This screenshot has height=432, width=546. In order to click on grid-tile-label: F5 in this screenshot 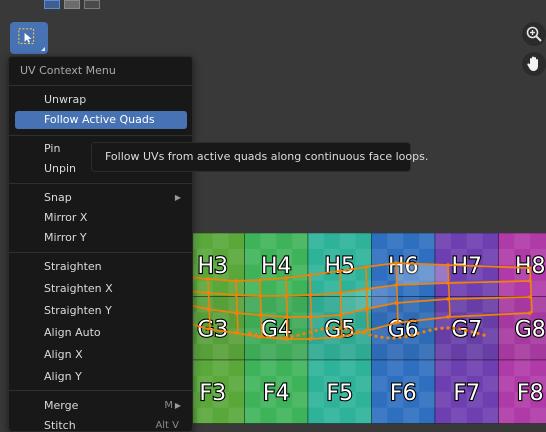, I will do `click(339, 393)`.